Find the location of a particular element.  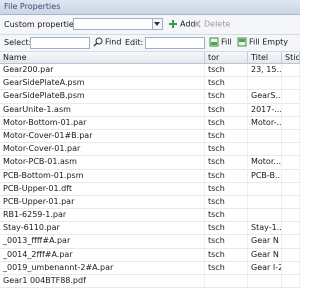

cell-name: _0014_2fff#A.par is located at coordinates (102, 254).